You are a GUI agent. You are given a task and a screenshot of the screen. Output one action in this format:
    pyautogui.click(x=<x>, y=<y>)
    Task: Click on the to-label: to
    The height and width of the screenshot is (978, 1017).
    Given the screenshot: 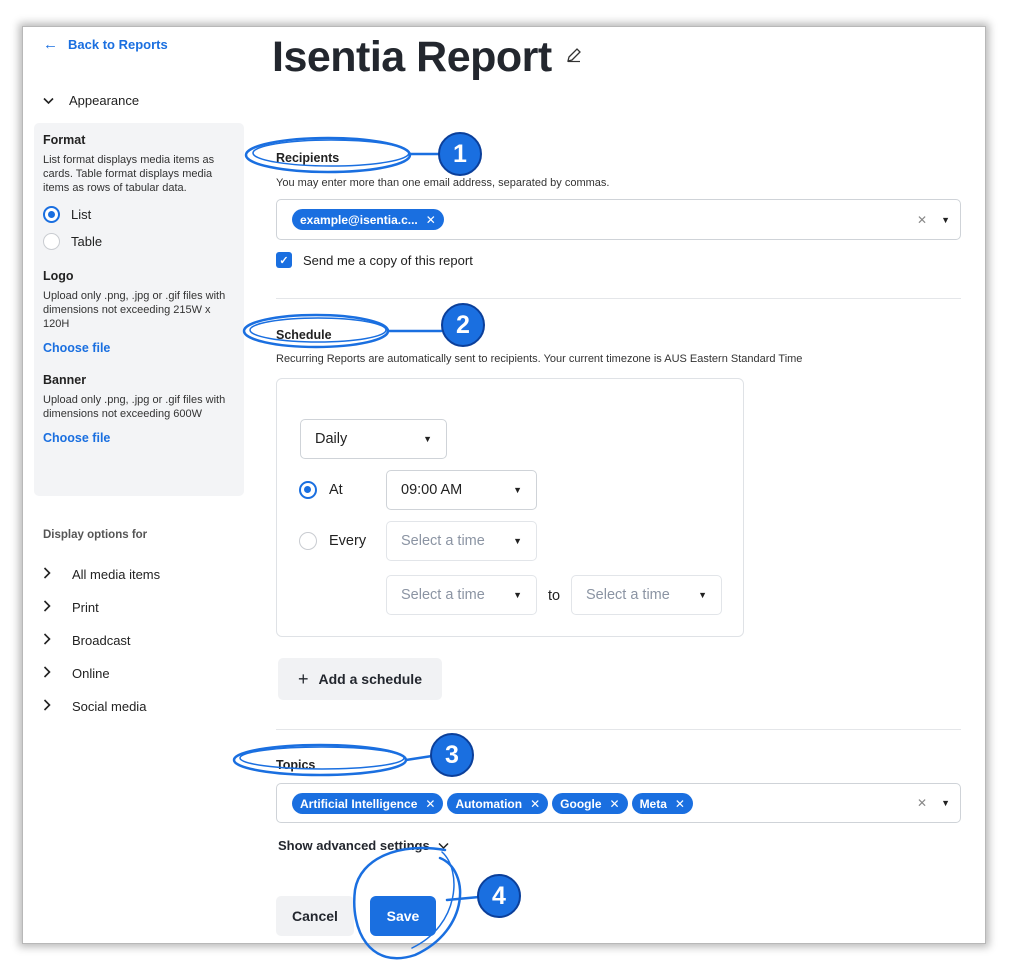 What is the action you would take?
    pyautogui.click(x=554, y=596)
    